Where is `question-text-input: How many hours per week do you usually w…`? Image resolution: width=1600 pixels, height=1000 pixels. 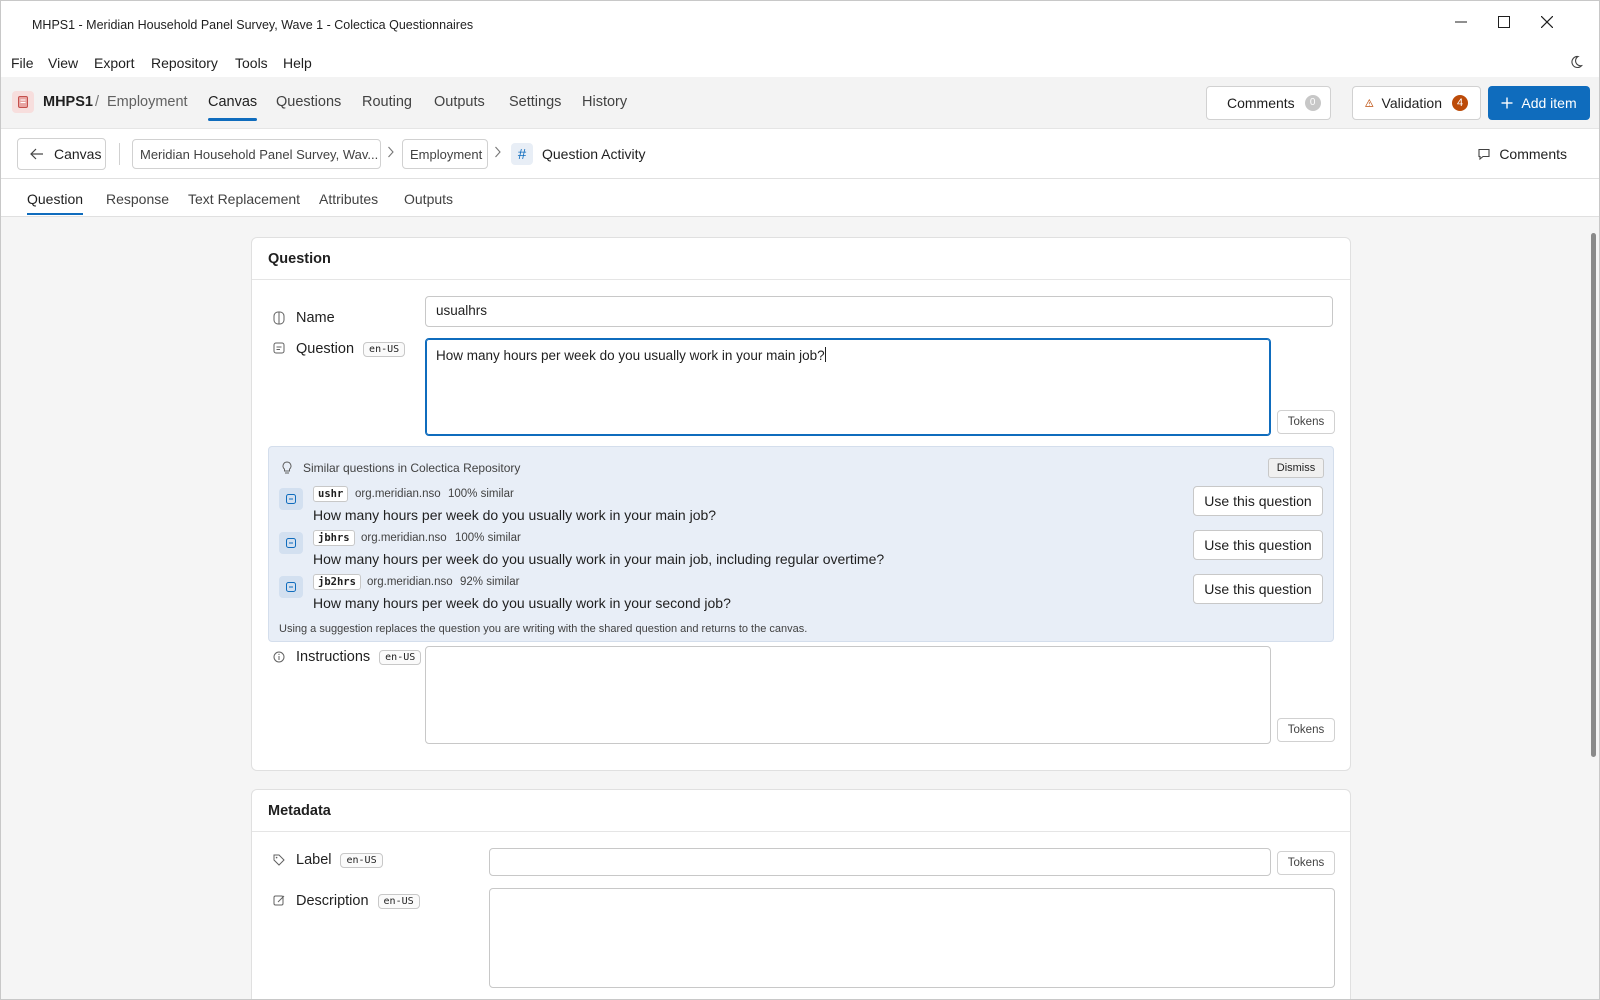 question-text-input: How many hours per week do you usually w… is located at coordinates (848, 387).